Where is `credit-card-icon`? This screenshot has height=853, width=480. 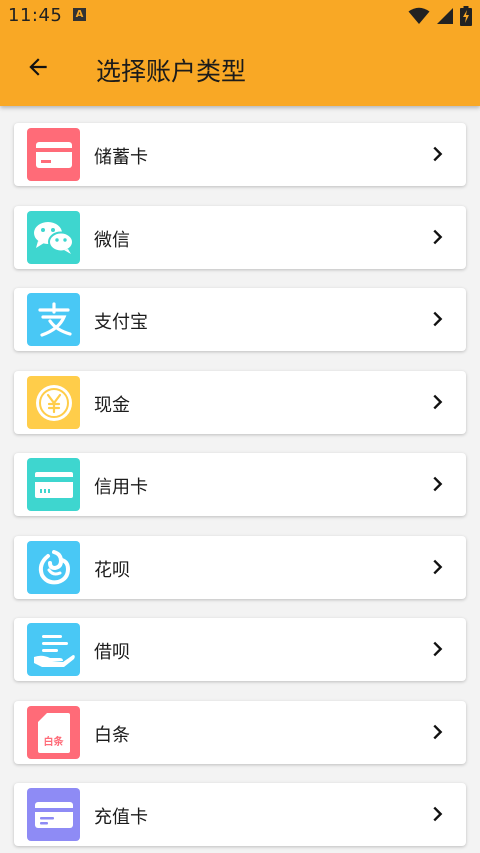 credit-card-icon is located at coordinates (53, 484).